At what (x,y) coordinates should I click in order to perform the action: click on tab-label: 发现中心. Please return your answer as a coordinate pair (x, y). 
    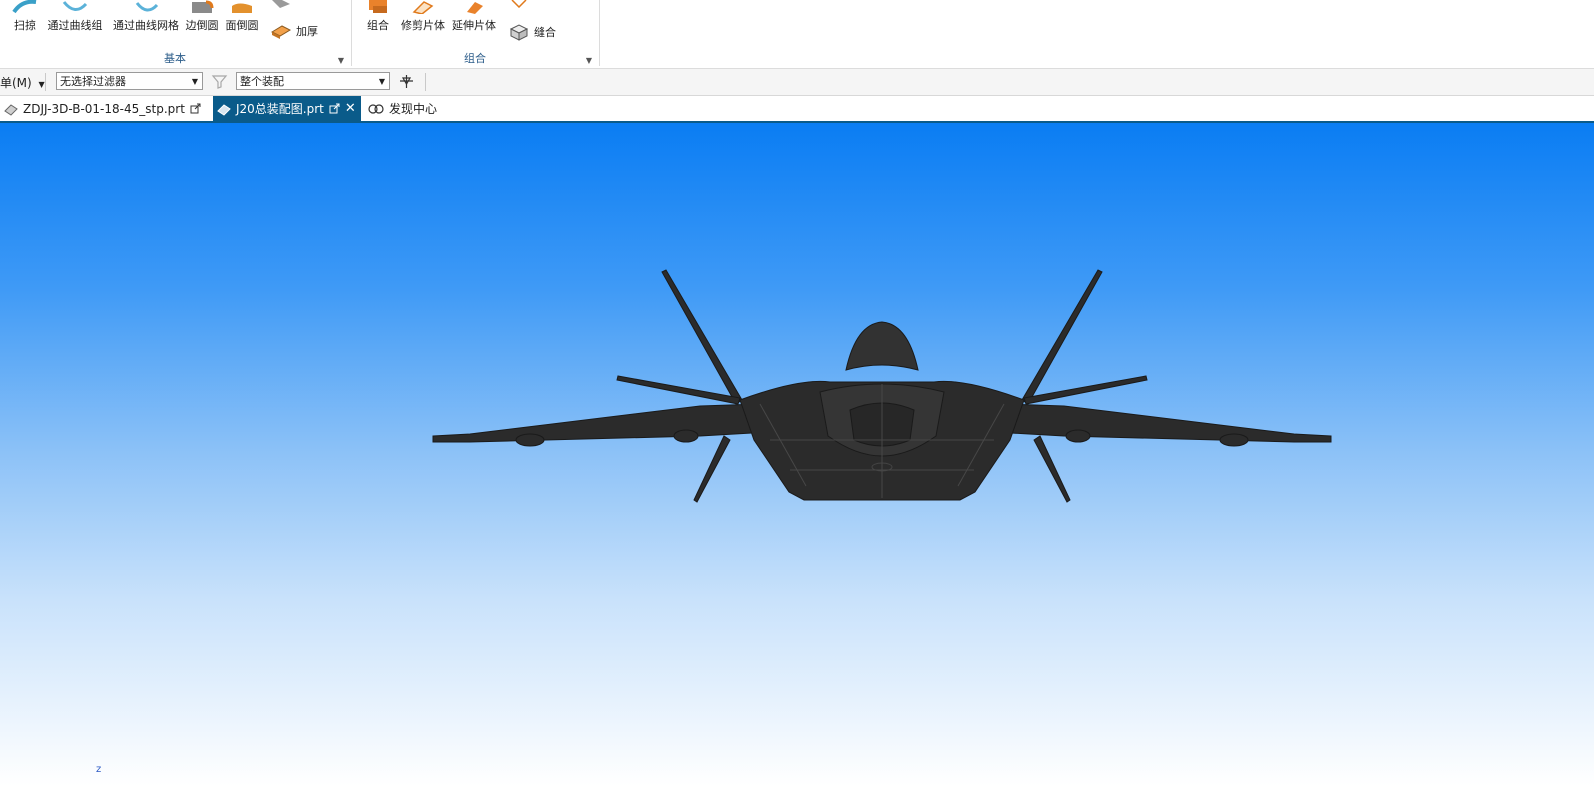
    Looking at the image, I should click on (413, 109).